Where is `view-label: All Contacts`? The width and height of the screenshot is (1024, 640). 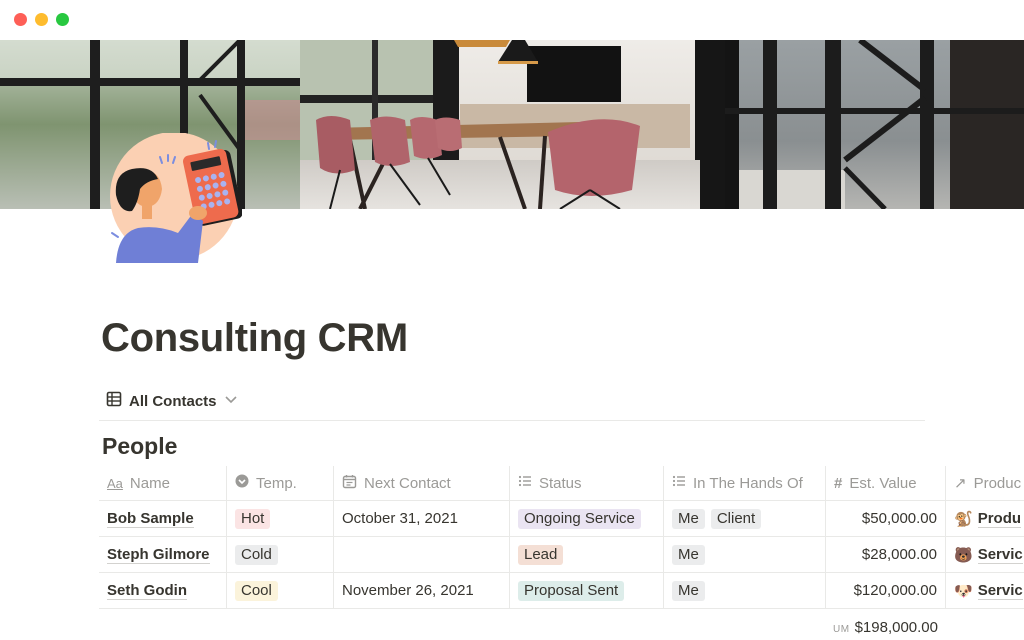
view-label: All Contacts is located at coordinates (173, 401).